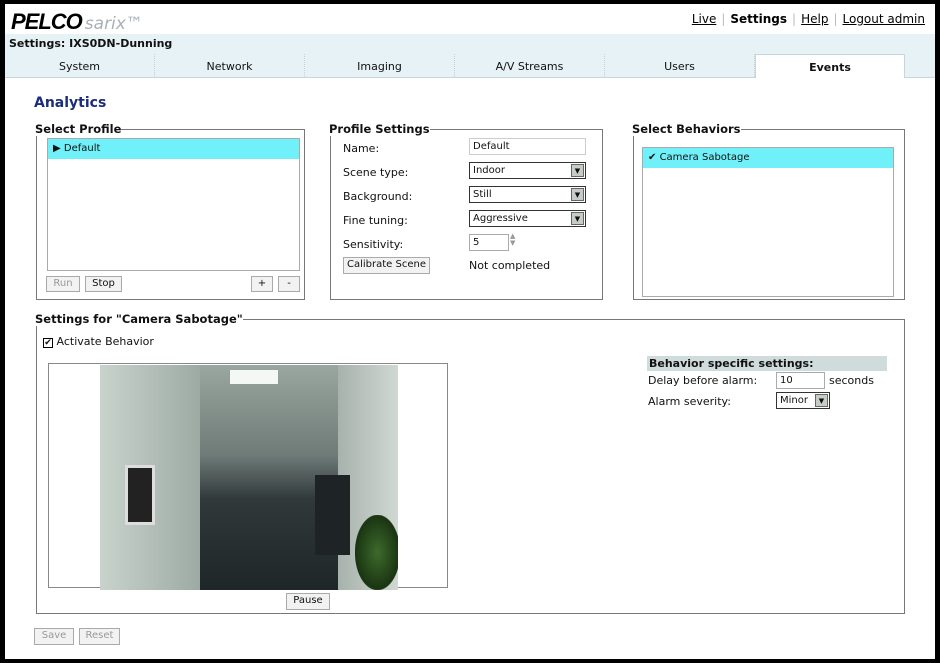  I want to click on scene-type-select: Indoor ▼, so click(527, 170).